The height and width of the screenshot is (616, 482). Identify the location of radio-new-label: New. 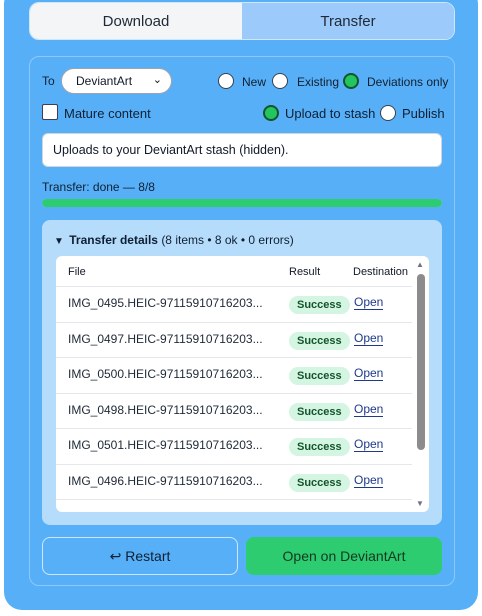
(254, 82).